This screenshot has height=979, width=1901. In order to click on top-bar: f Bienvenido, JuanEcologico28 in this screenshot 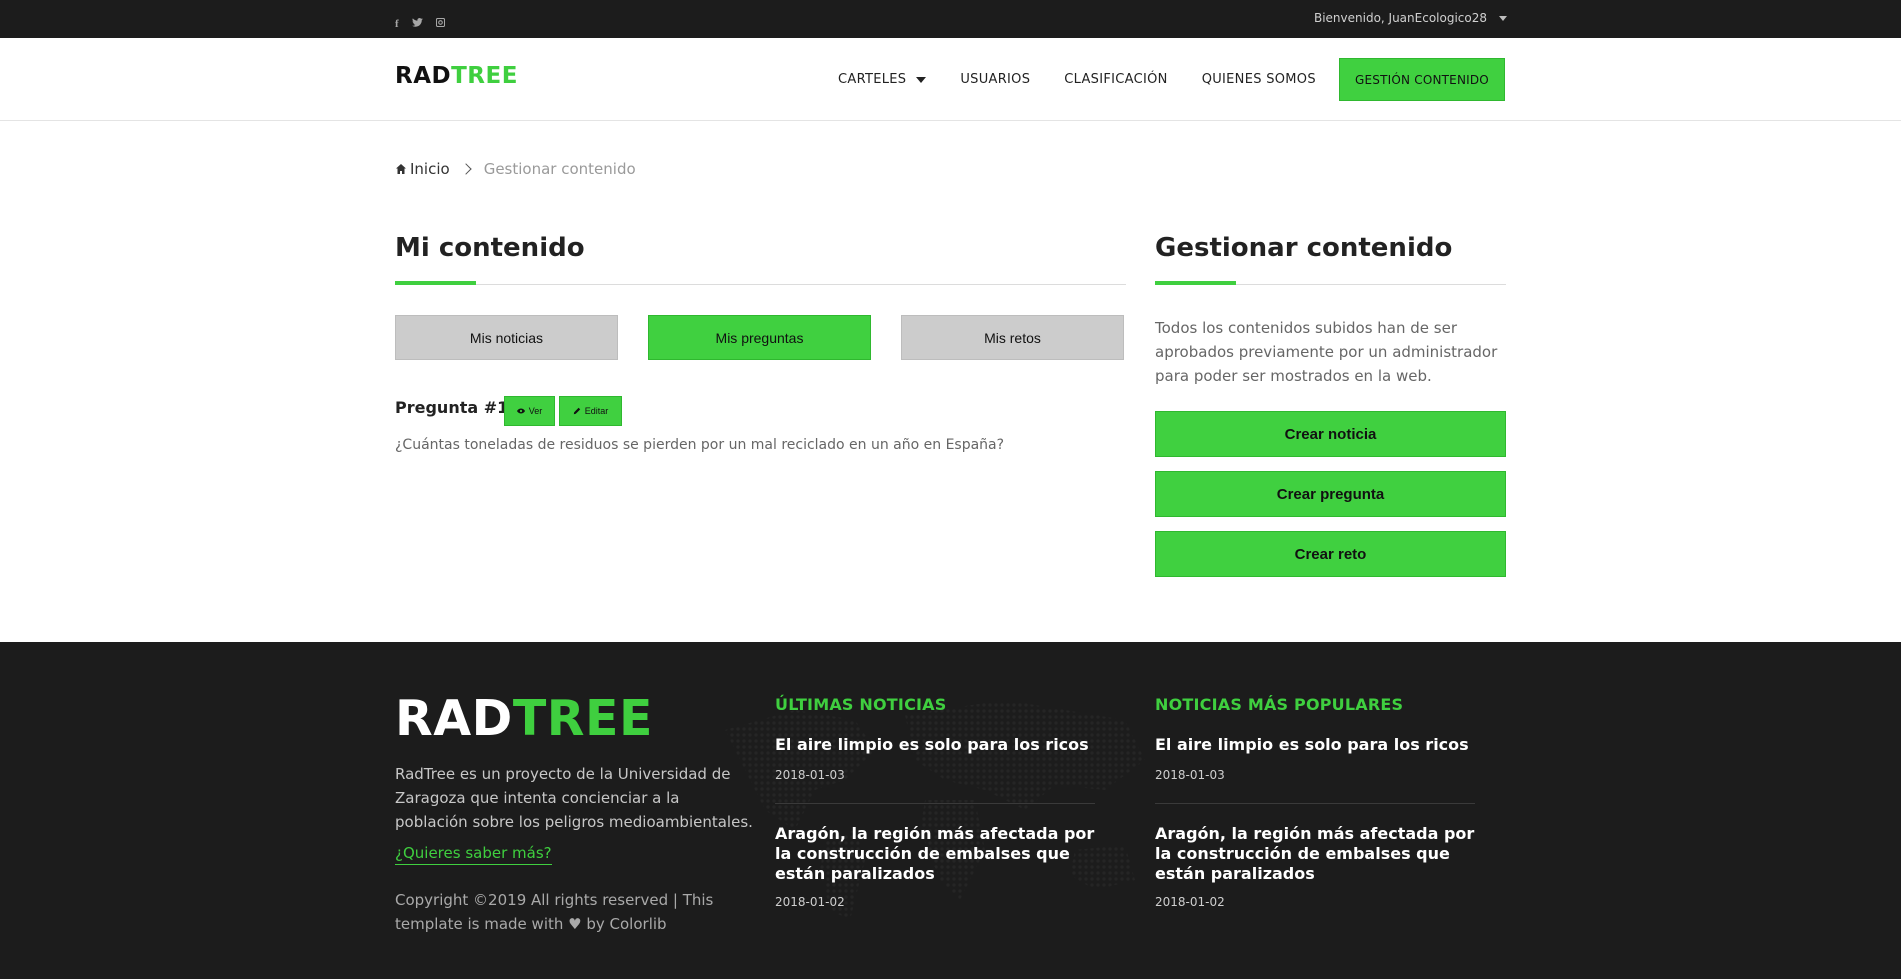, I will do `click(950, 19)`.